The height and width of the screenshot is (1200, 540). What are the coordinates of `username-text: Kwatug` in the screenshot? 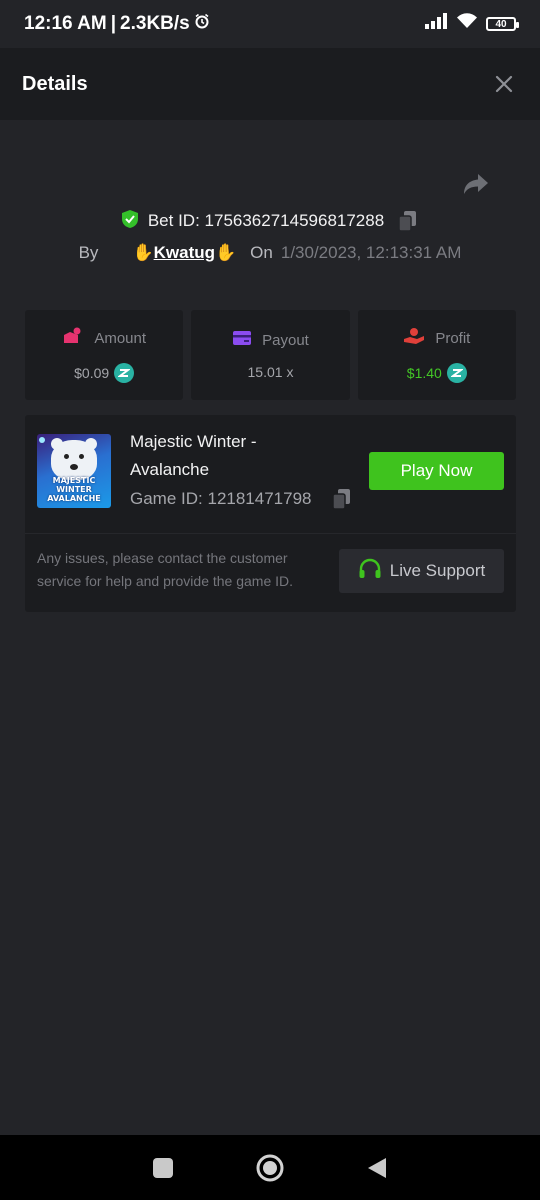 It's located at (184, 252).